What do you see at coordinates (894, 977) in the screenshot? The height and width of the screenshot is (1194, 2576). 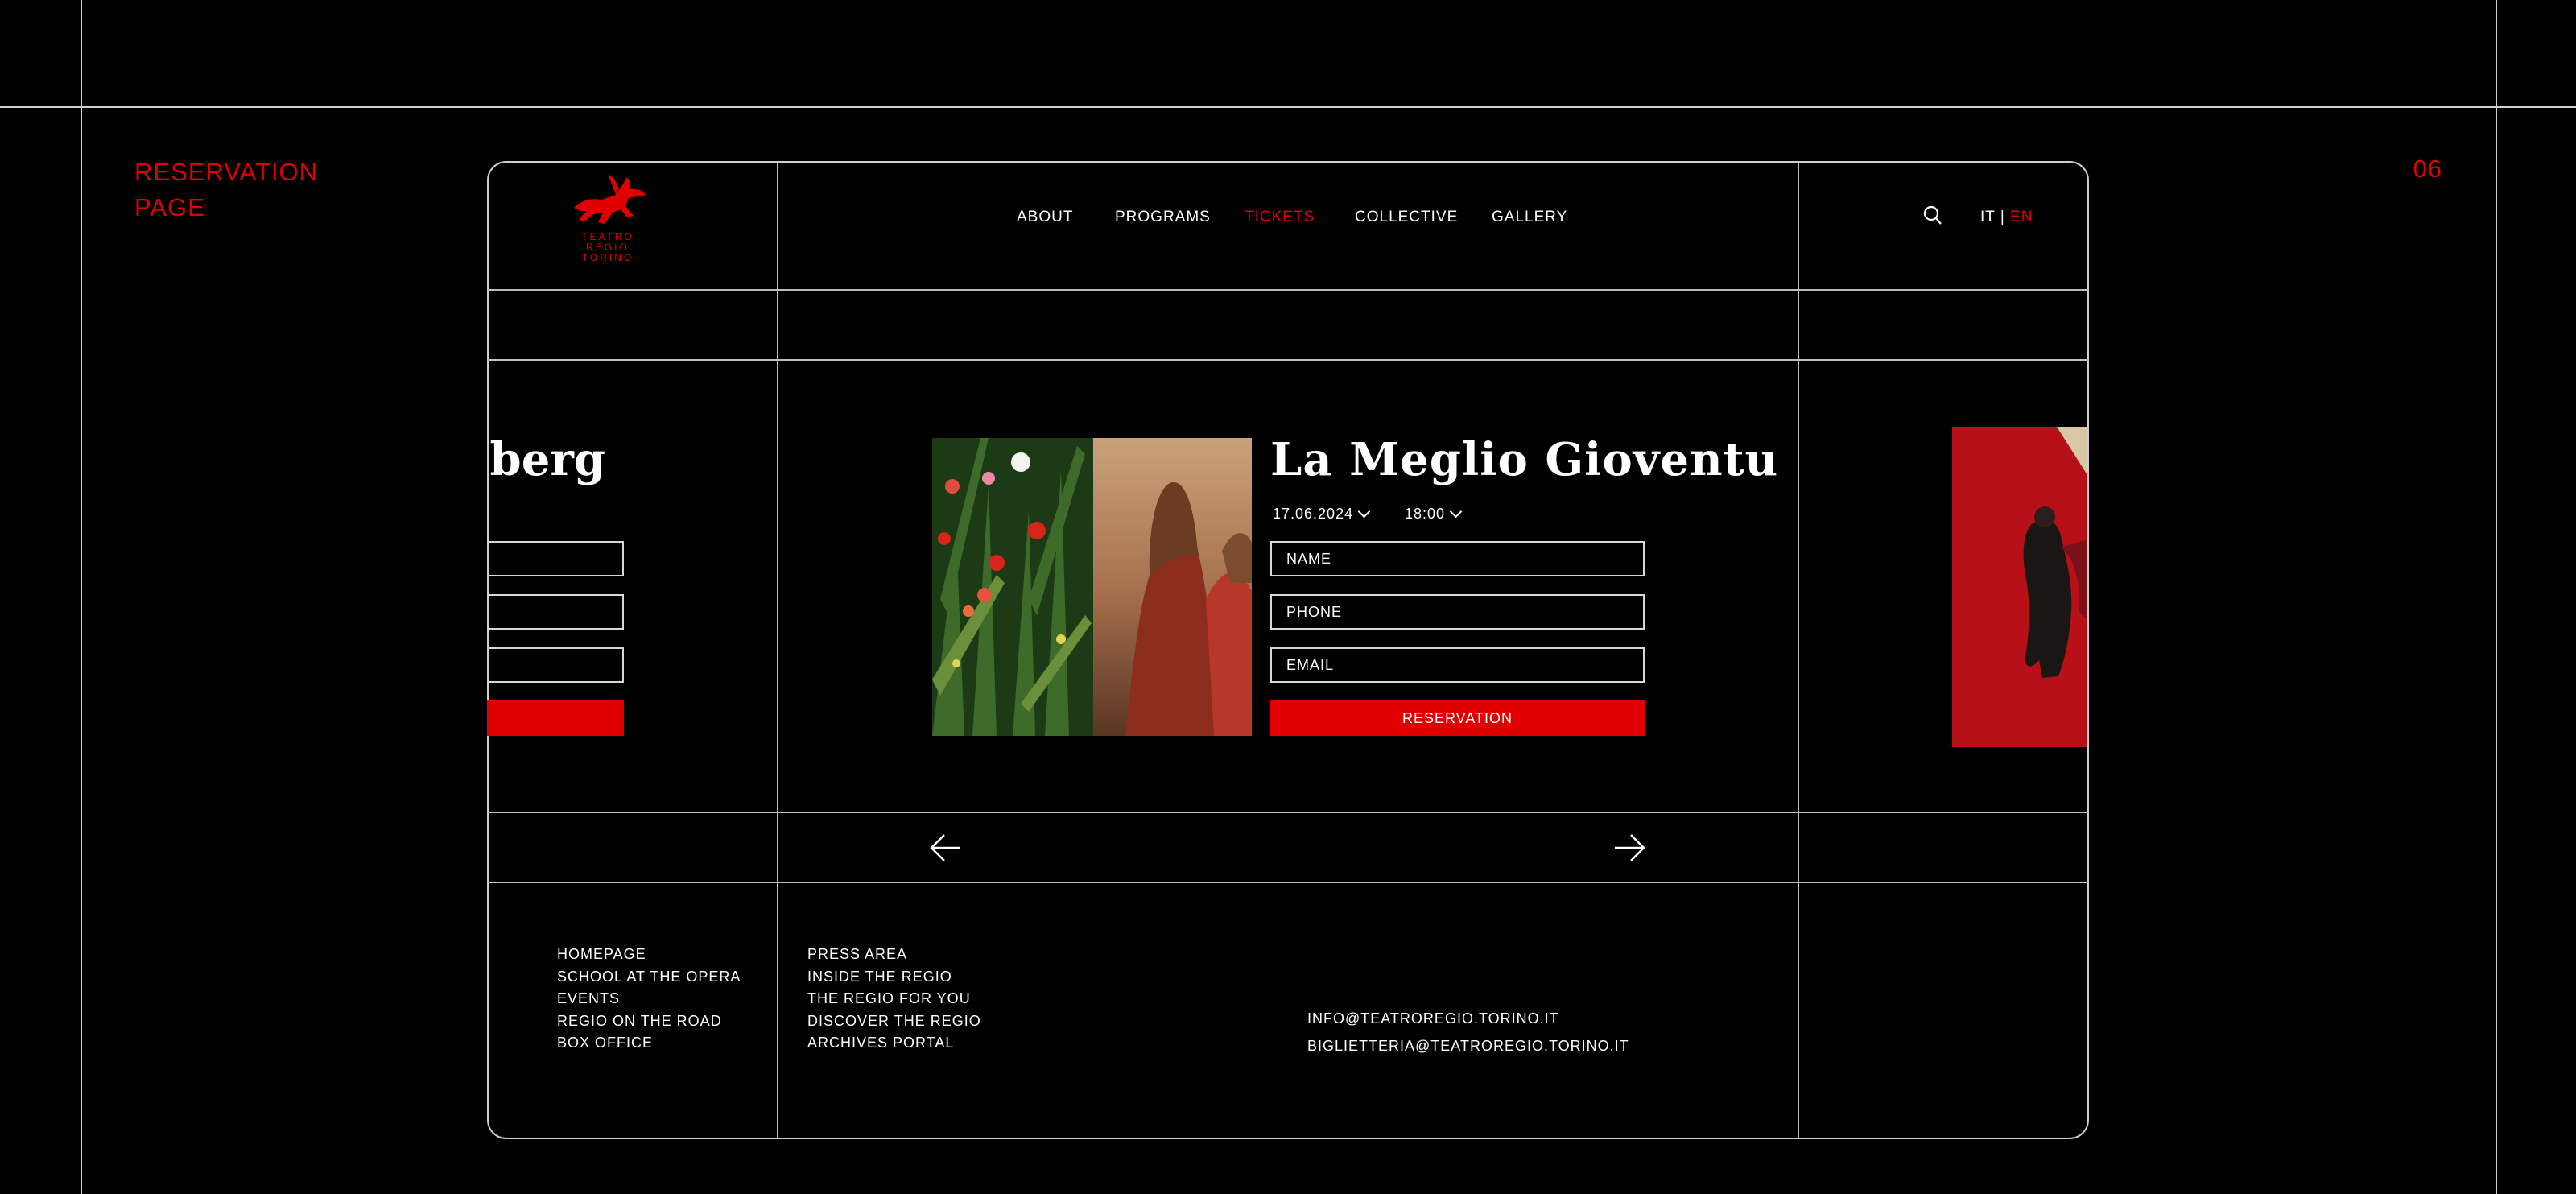 I see `footer-link-inside: INSIDE THE REGIO` at bounding box center [894, 977].